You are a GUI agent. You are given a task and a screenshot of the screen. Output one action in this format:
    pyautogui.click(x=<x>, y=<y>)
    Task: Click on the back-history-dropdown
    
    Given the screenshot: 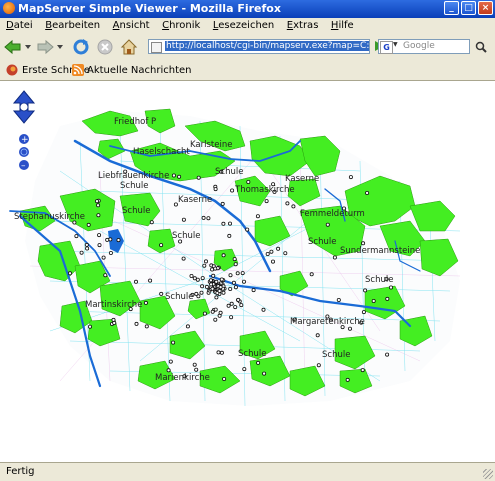 What is the action you would take?
    pyautogui.click(x=28, y=47)
    